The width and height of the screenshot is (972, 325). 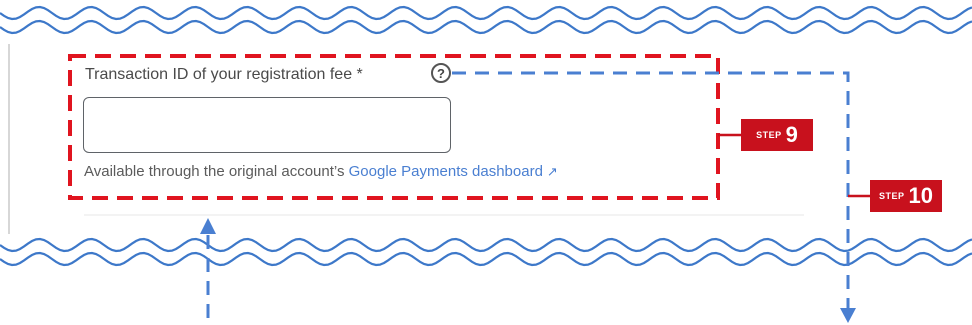 What do you see at coordinates (906, 196) in the screenshot?
I see `step-10-badge: STEP 10` at bounding box center [906, 196].